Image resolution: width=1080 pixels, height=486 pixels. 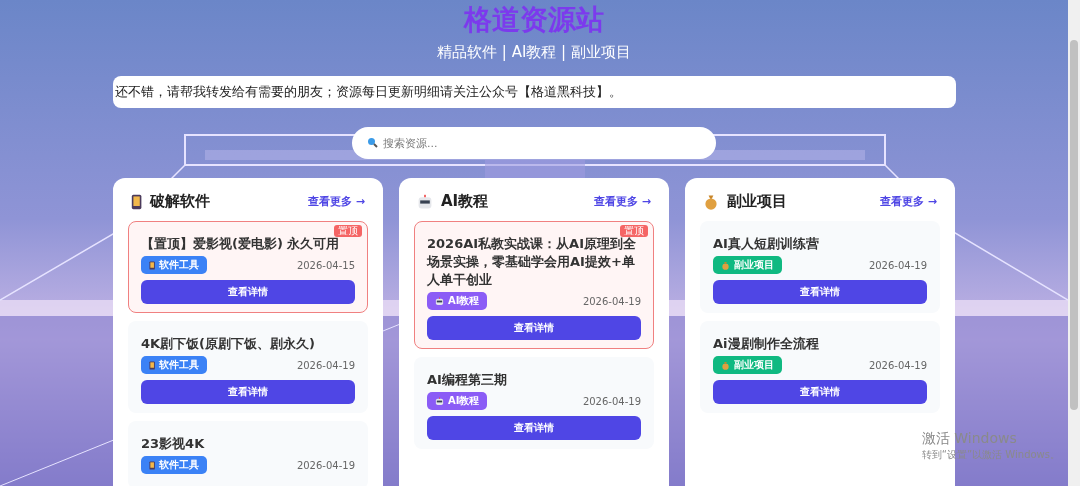 What do you see at coordinates (534, 403) in the screenshot?
I see `resource-item: AI编程第三期 AI教程 2026-04-19 查看详情` at bounding box center [534, 403].